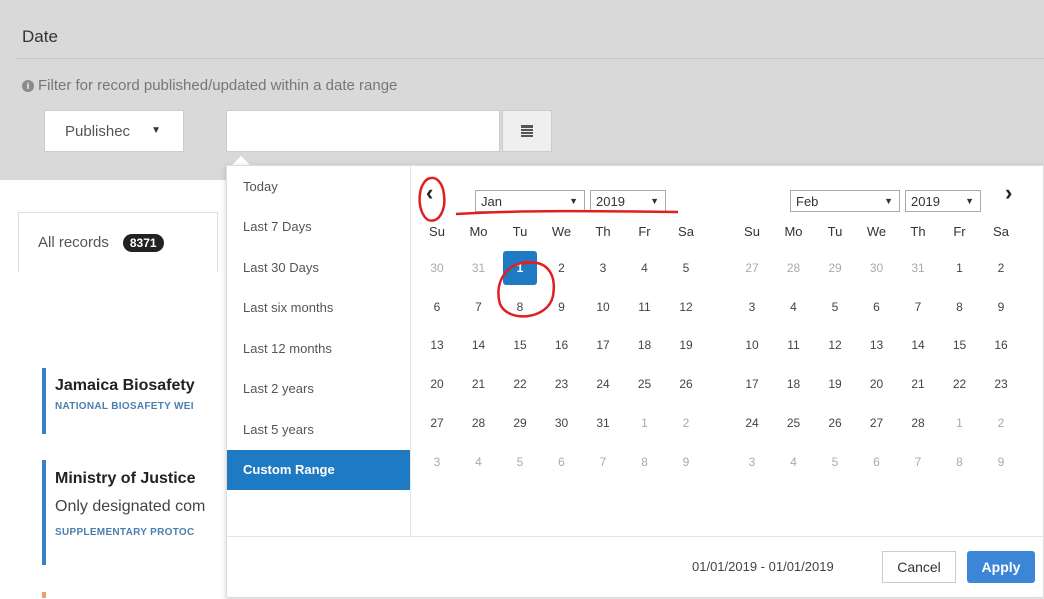  Describe the element at coordinates (137, 595) in the screenshot. I see `record-card` at that location.